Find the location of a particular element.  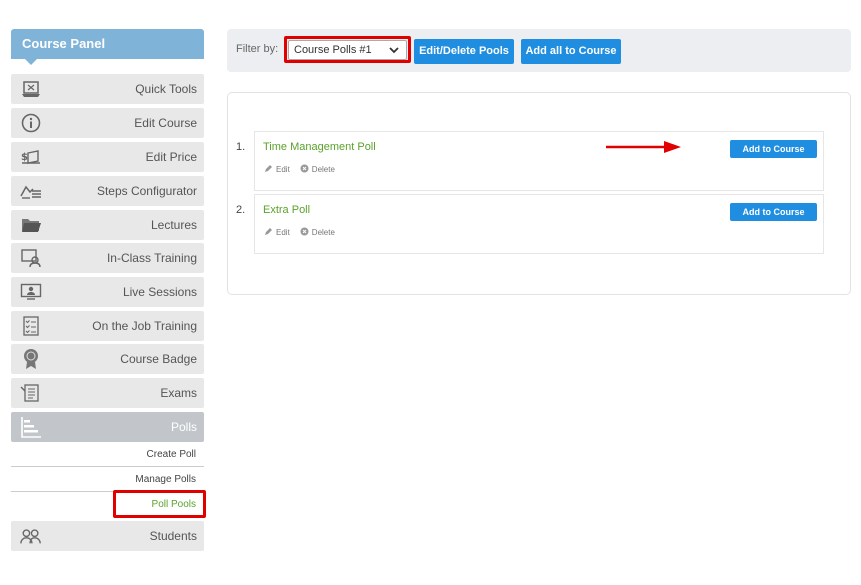

bar-chart-icon is located at coordinates (31, 427).